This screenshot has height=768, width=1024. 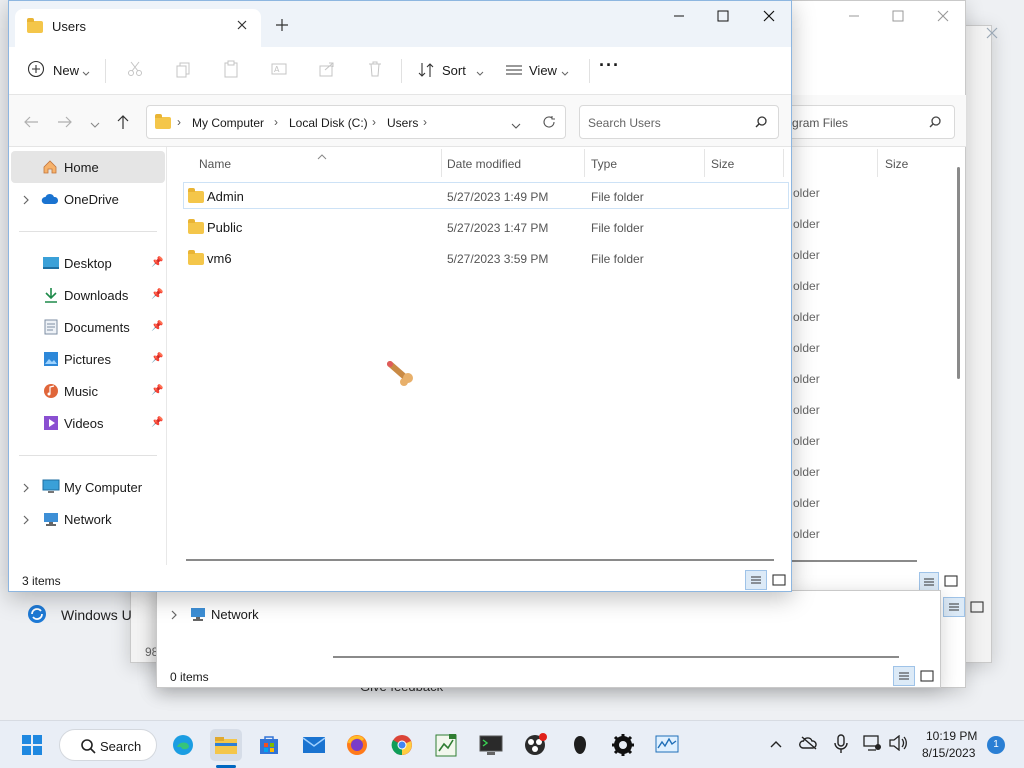 What do you see at coordinates (776, 745) in the screenshot?
I see `chevron-up-icon` at bounding box center [776, 745].